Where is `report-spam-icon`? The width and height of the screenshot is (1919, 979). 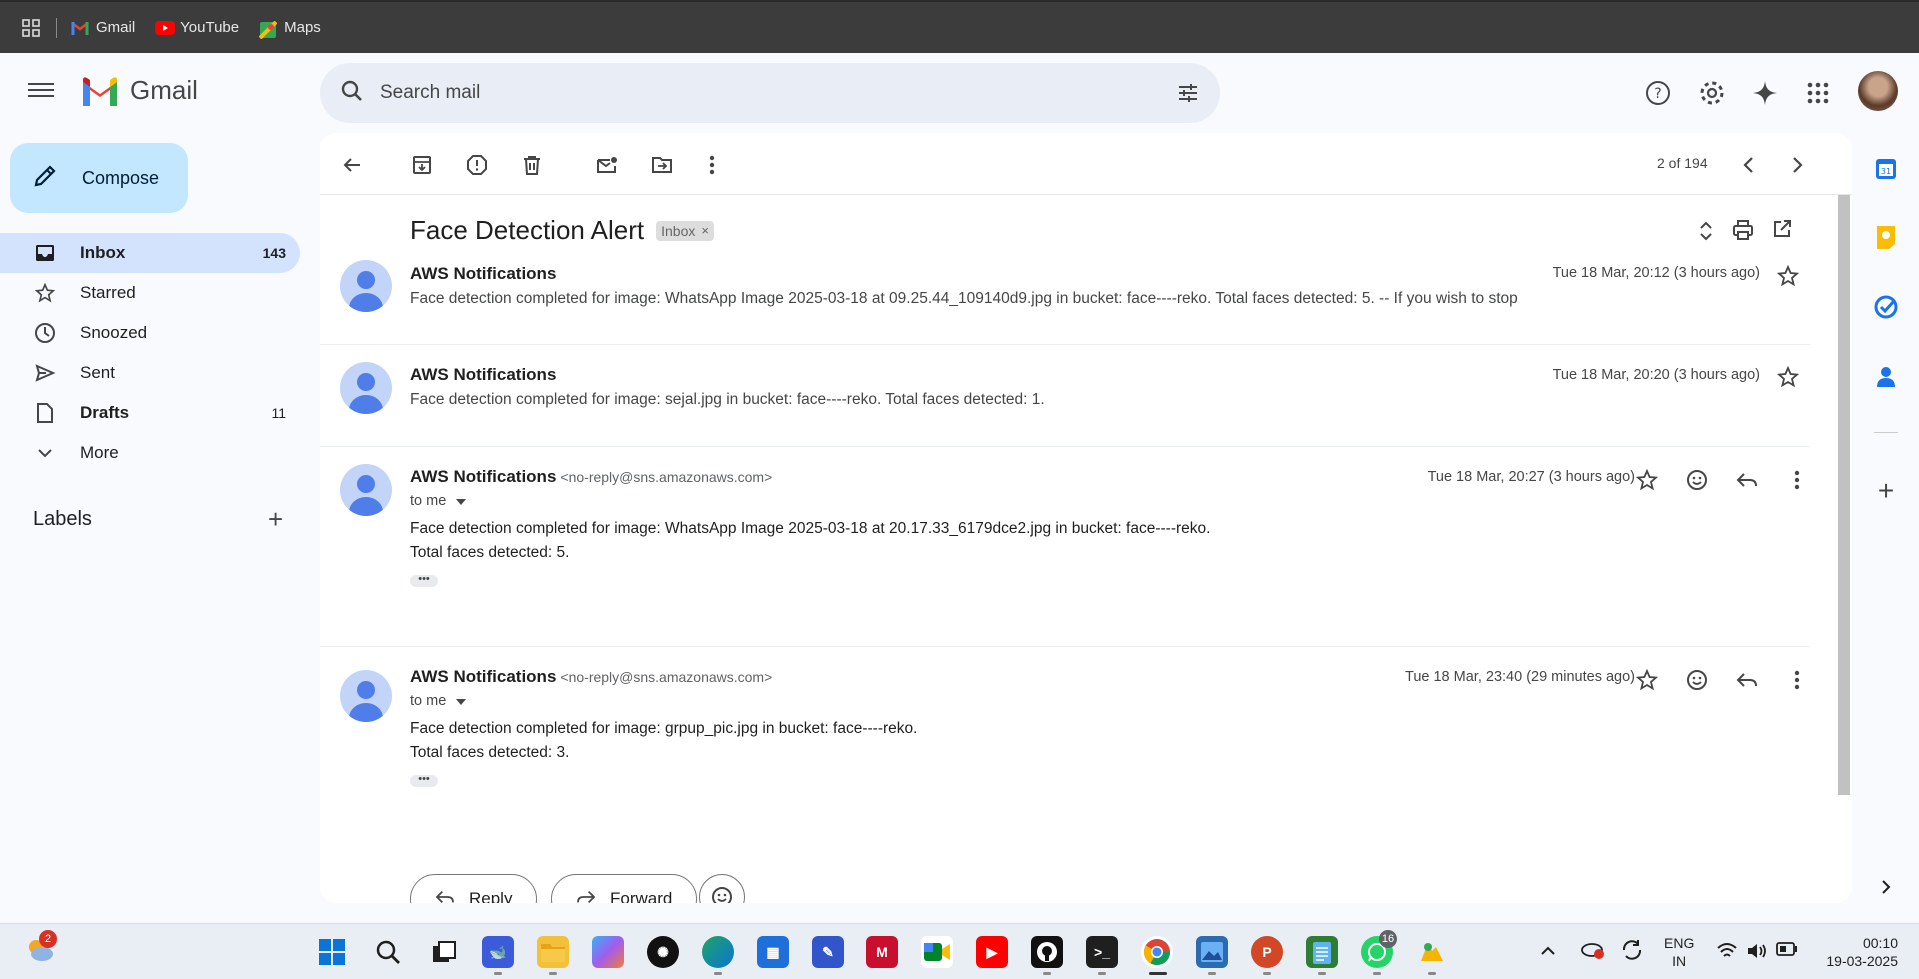
report-spam-icon is located at coordinates (477, 165).